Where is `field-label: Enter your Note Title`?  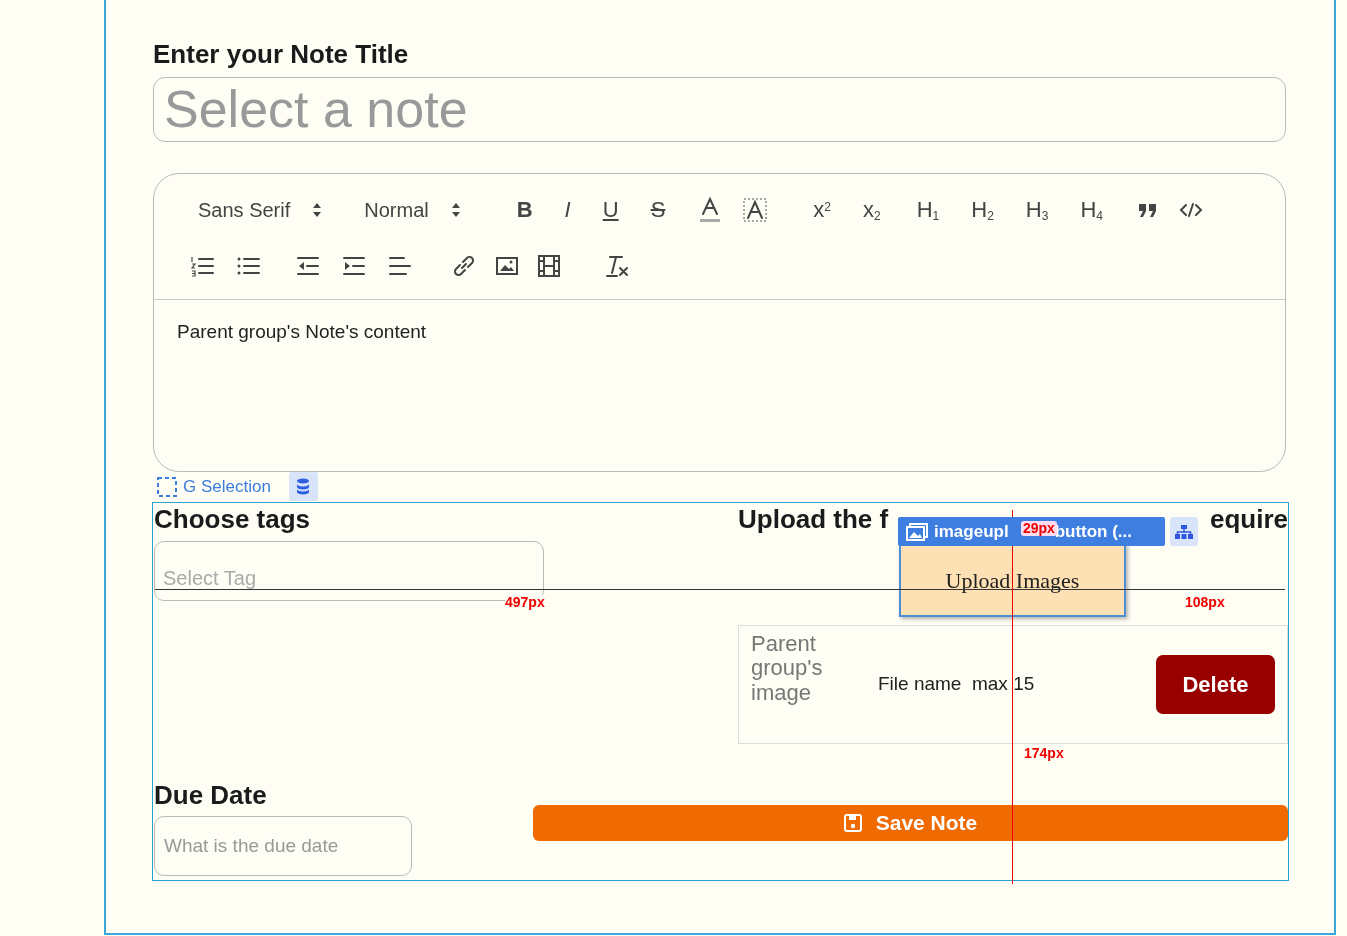 field-label: Enter your Note Title is located at coordinates (281, 54).